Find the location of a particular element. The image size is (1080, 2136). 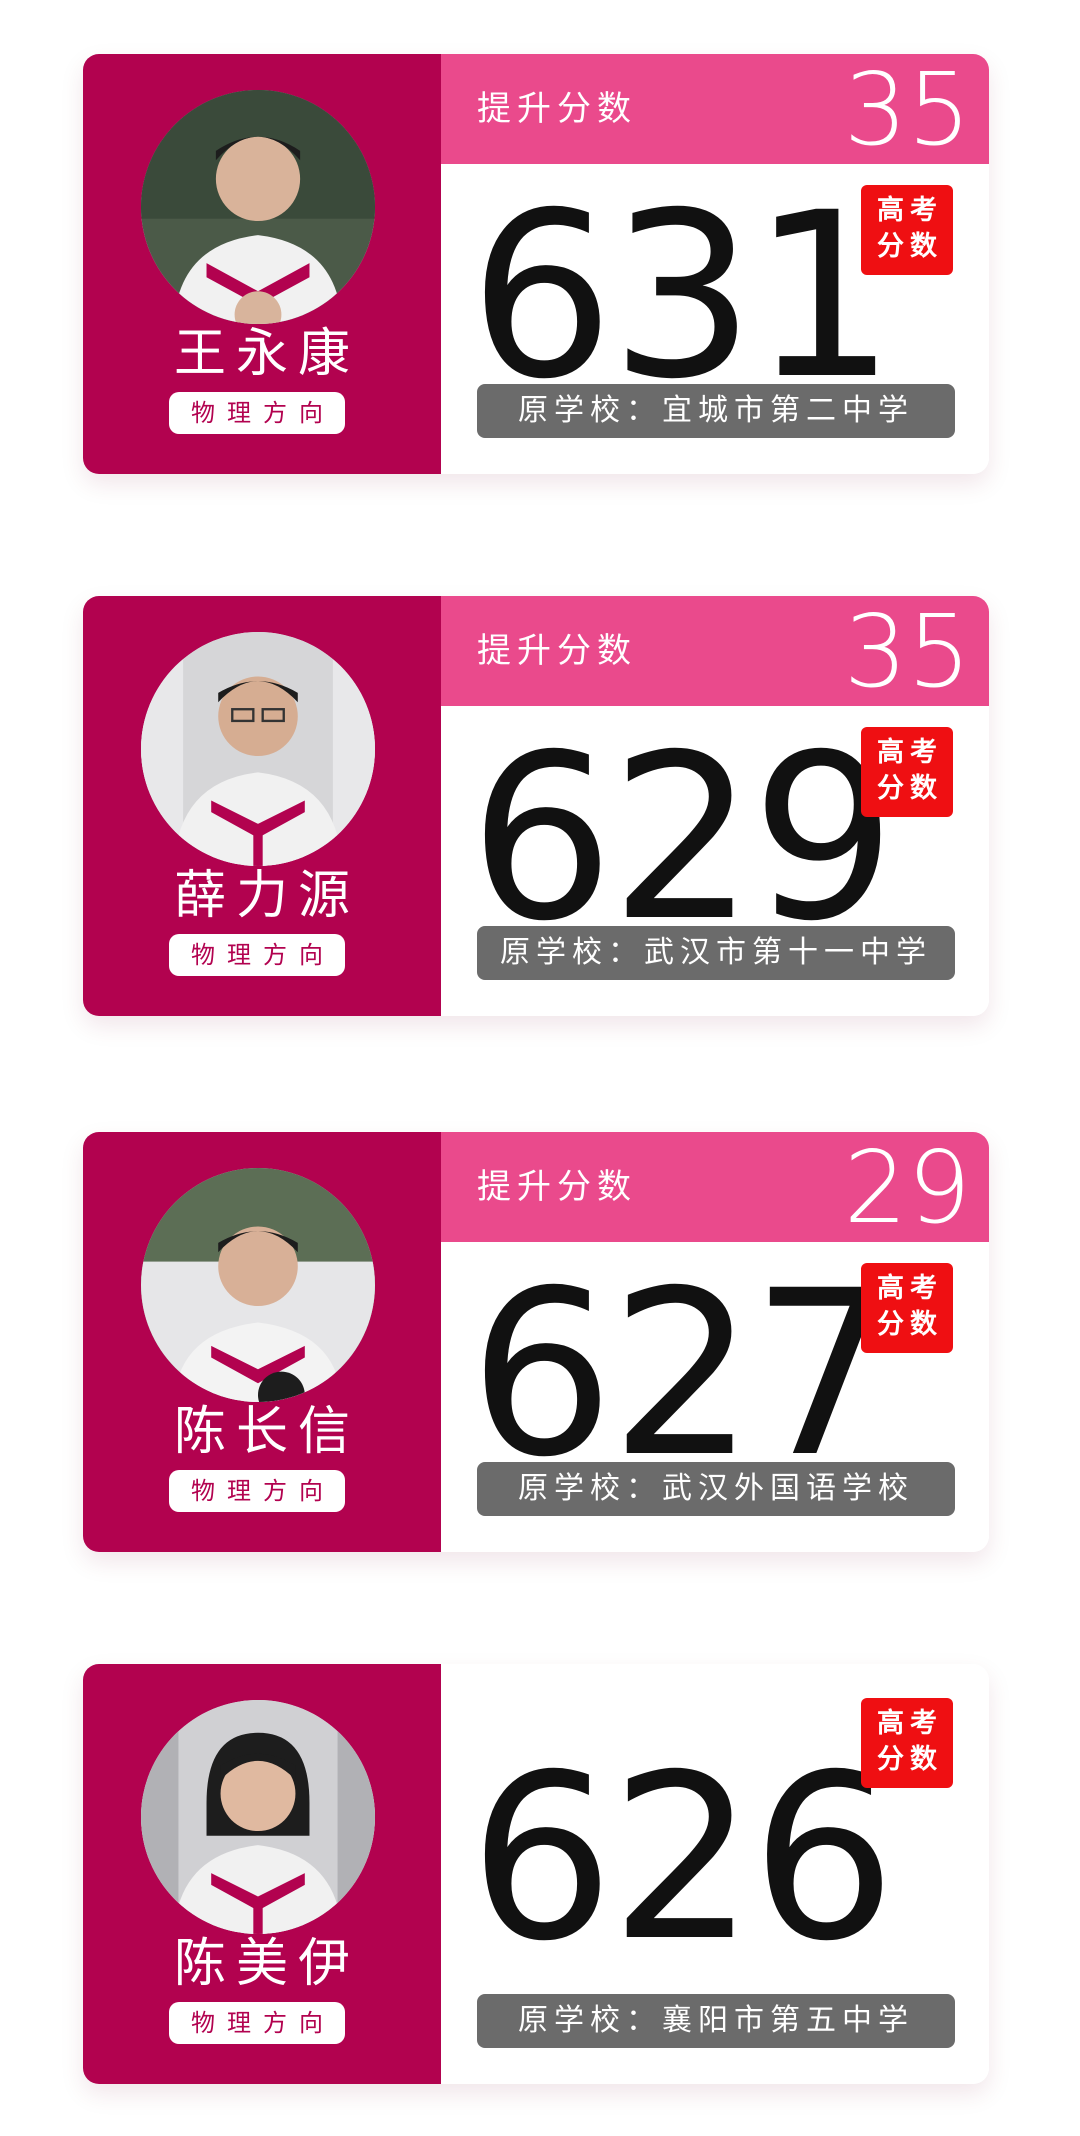

student-profile-panel: 陈长信 物理方向 is located at coordinates (262, 1342).